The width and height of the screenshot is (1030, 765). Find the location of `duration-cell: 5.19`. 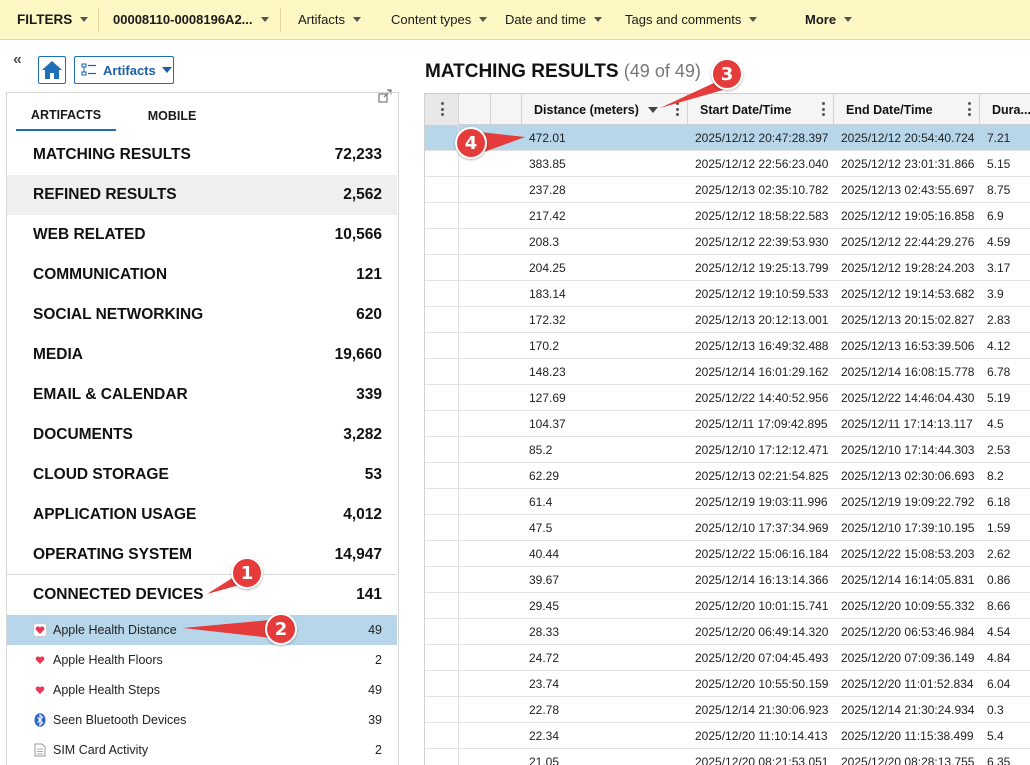

duration-cell: 5.19 is located at coordinates (999, 397).